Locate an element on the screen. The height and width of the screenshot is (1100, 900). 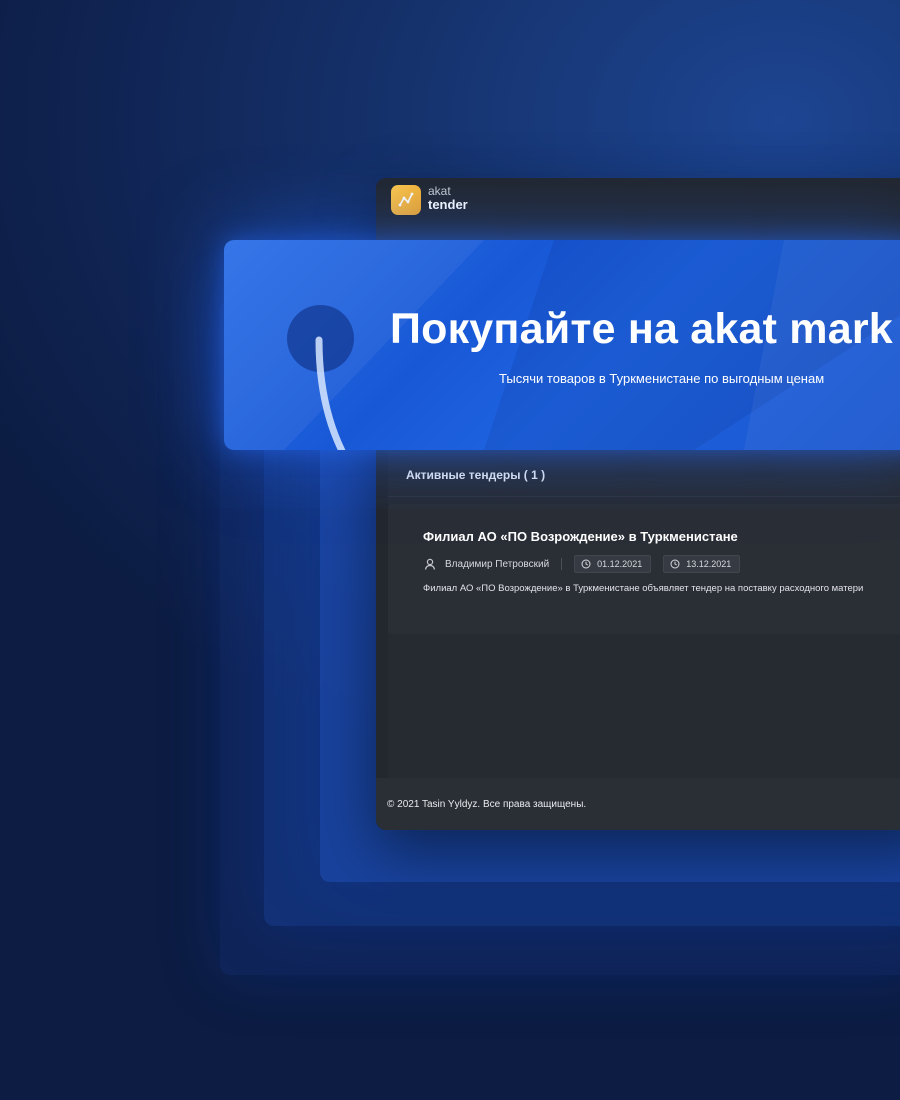
logo is located at coordinates (406, 200).